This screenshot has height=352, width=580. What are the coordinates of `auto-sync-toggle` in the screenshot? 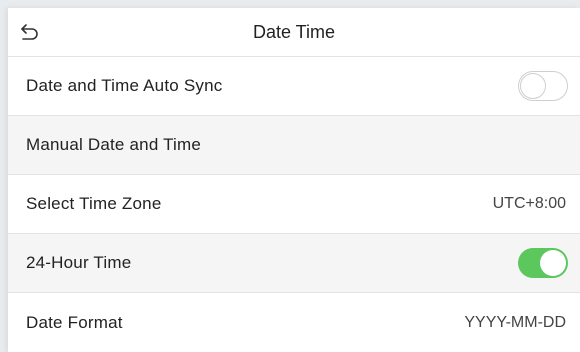 It's located at (543, 86).